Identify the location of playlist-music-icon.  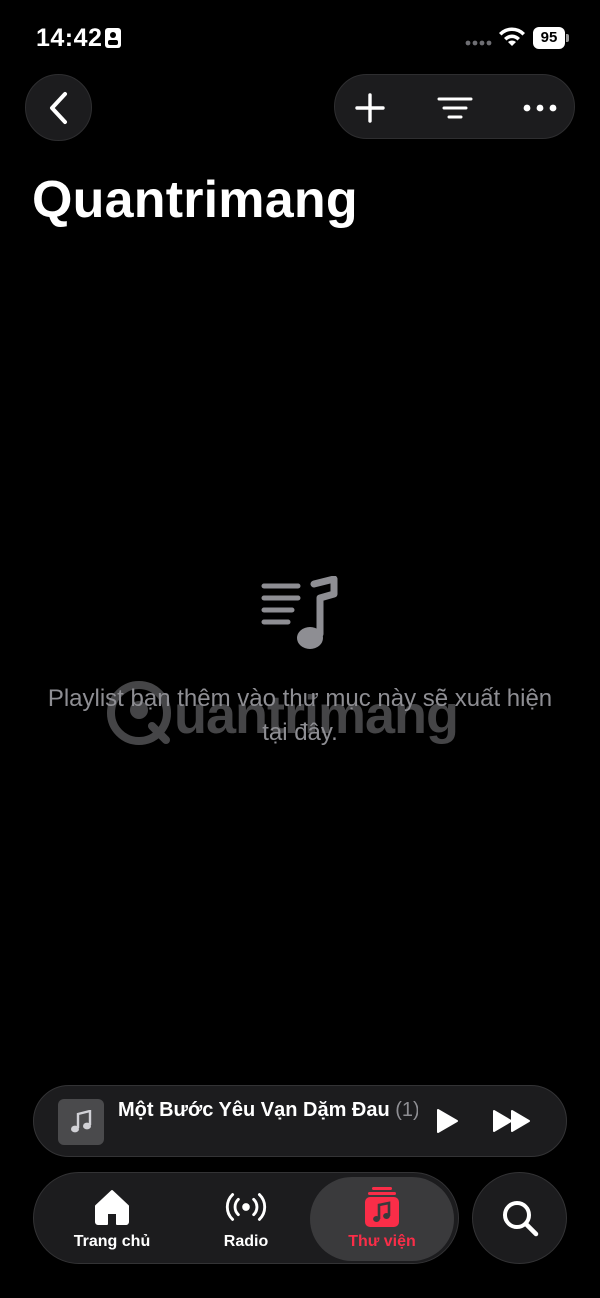
(299, 612).